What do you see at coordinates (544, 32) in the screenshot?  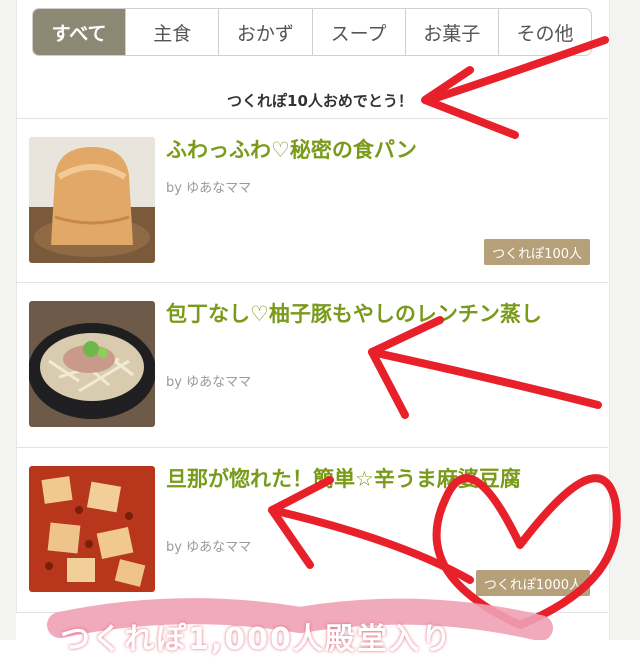 I see `tab-other: その他` at bounding box center [544, 32].